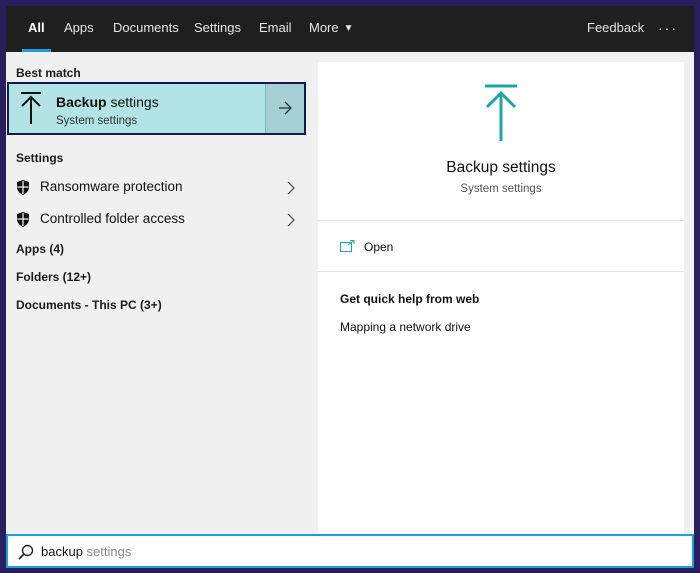 This screenshot has height=573, width=700. What do you see at coordinates (405, 327) in the screenshot?
I see `help-link: Mapping a network drive` at bounding box center [405, 327].